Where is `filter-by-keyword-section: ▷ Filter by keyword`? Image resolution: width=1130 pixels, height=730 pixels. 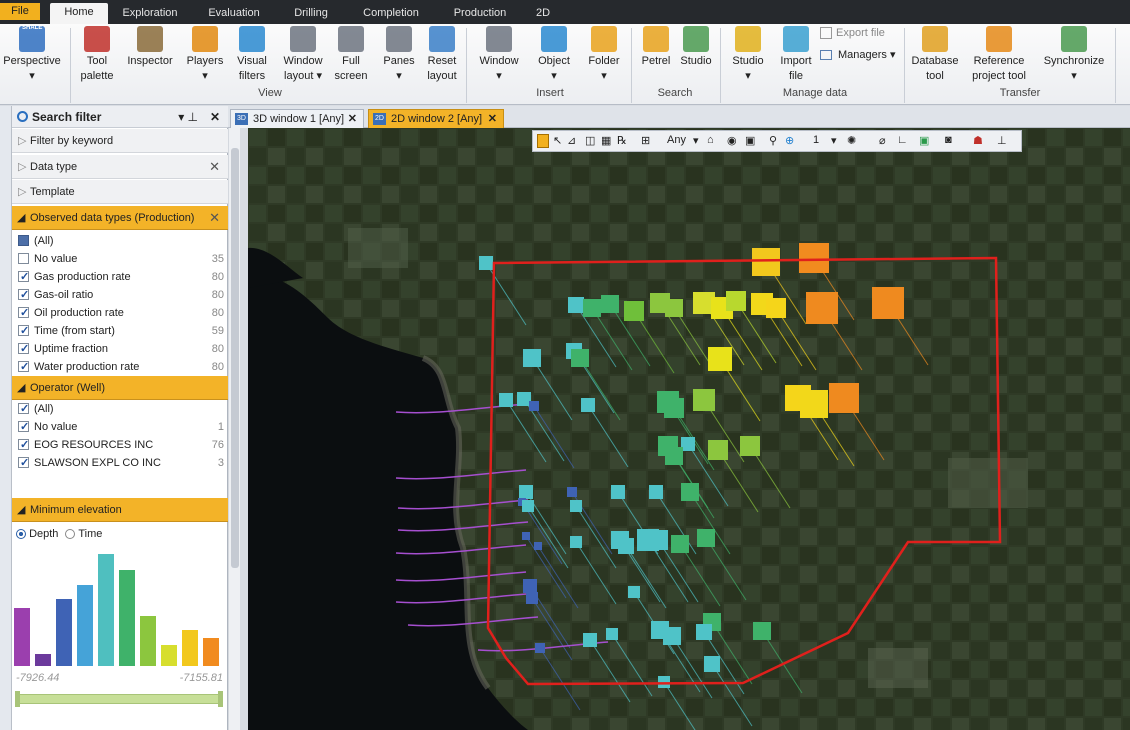
filter-by-keyword-section: ▷ Filter by keyword is located at coordinates (120, 141).